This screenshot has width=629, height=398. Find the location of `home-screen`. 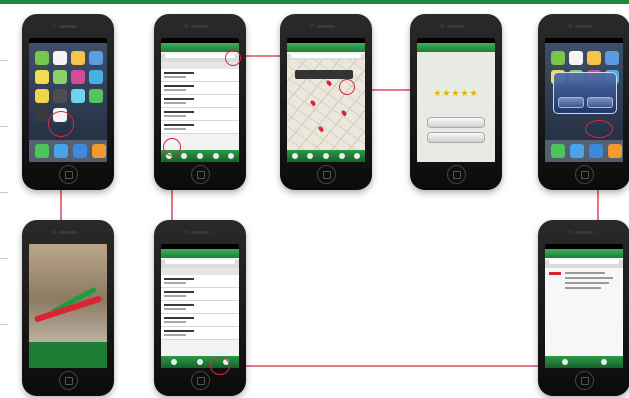

home-screen is located at coordinates (68, 100).